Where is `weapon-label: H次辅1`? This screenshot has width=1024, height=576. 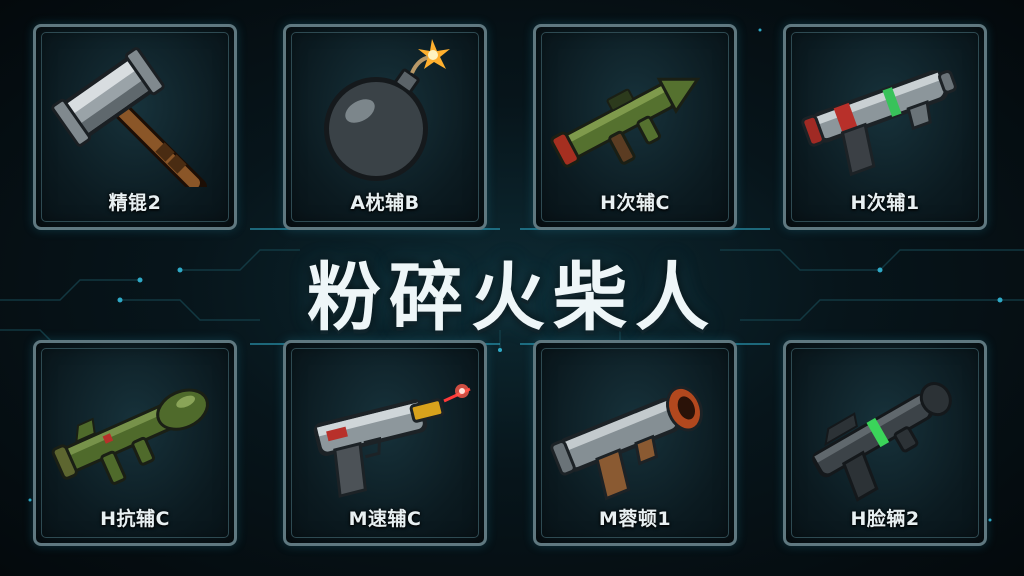 weapon-label: H次辅1 is located at coordinates (885, 203).